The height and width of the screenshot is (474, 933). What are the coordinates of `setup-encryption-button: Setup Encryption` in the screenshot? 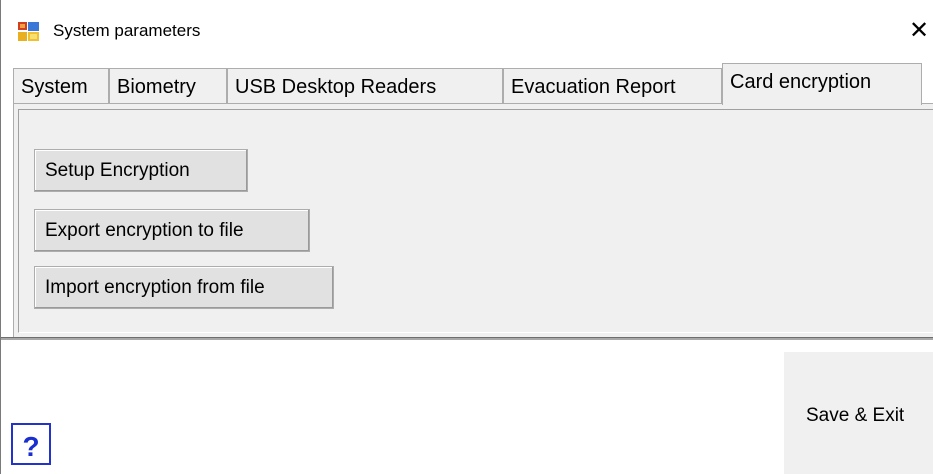 It's located at (141, 170).